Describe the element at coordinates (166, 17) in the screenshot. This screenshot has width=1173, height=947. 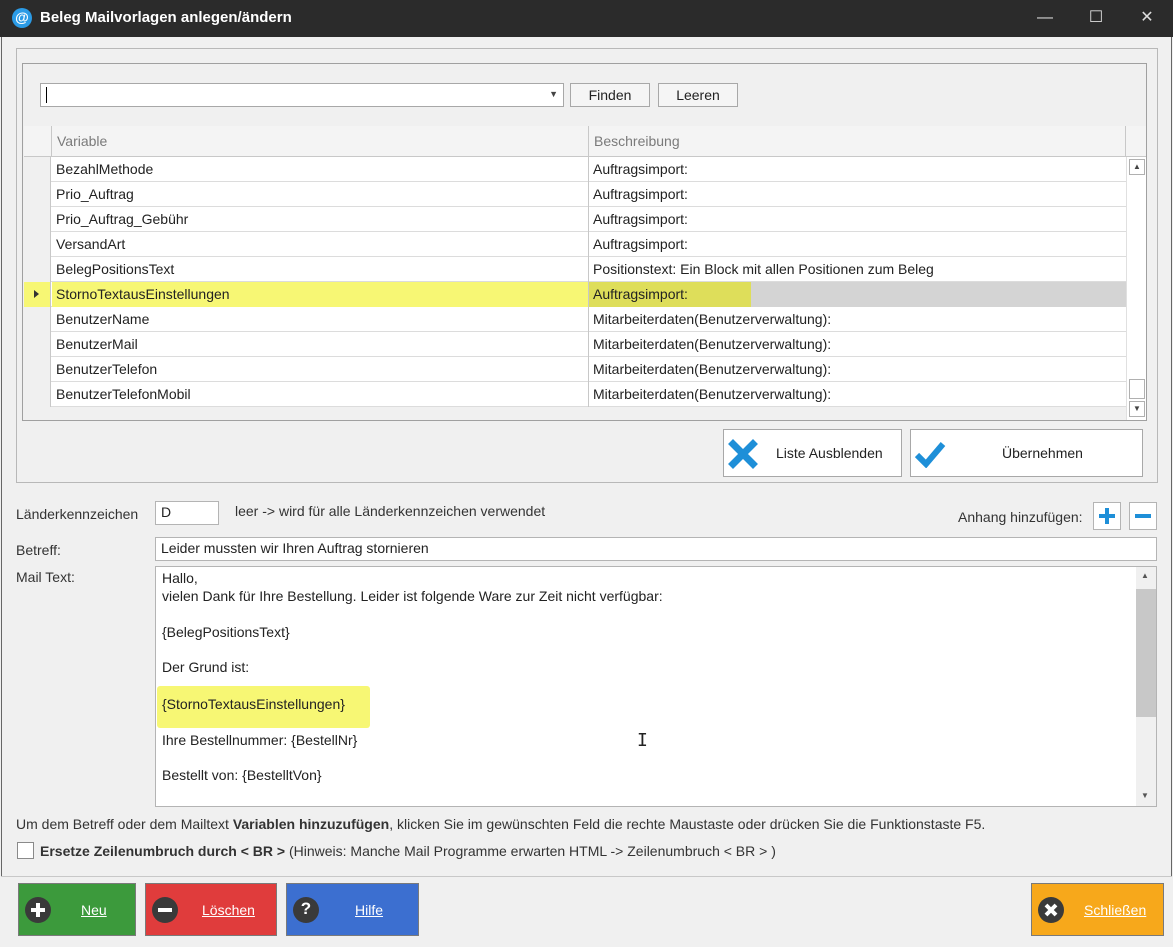
I see `window-title: Beleg Mailvorlagen anlegen/ändern` at that location.